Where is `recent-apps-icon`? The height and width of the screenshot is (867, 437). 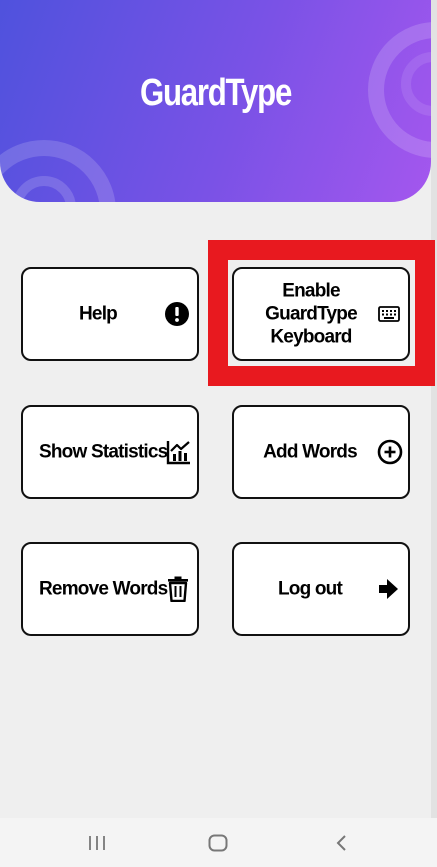
recent-apps-icon is located at coordinates (97, 842).